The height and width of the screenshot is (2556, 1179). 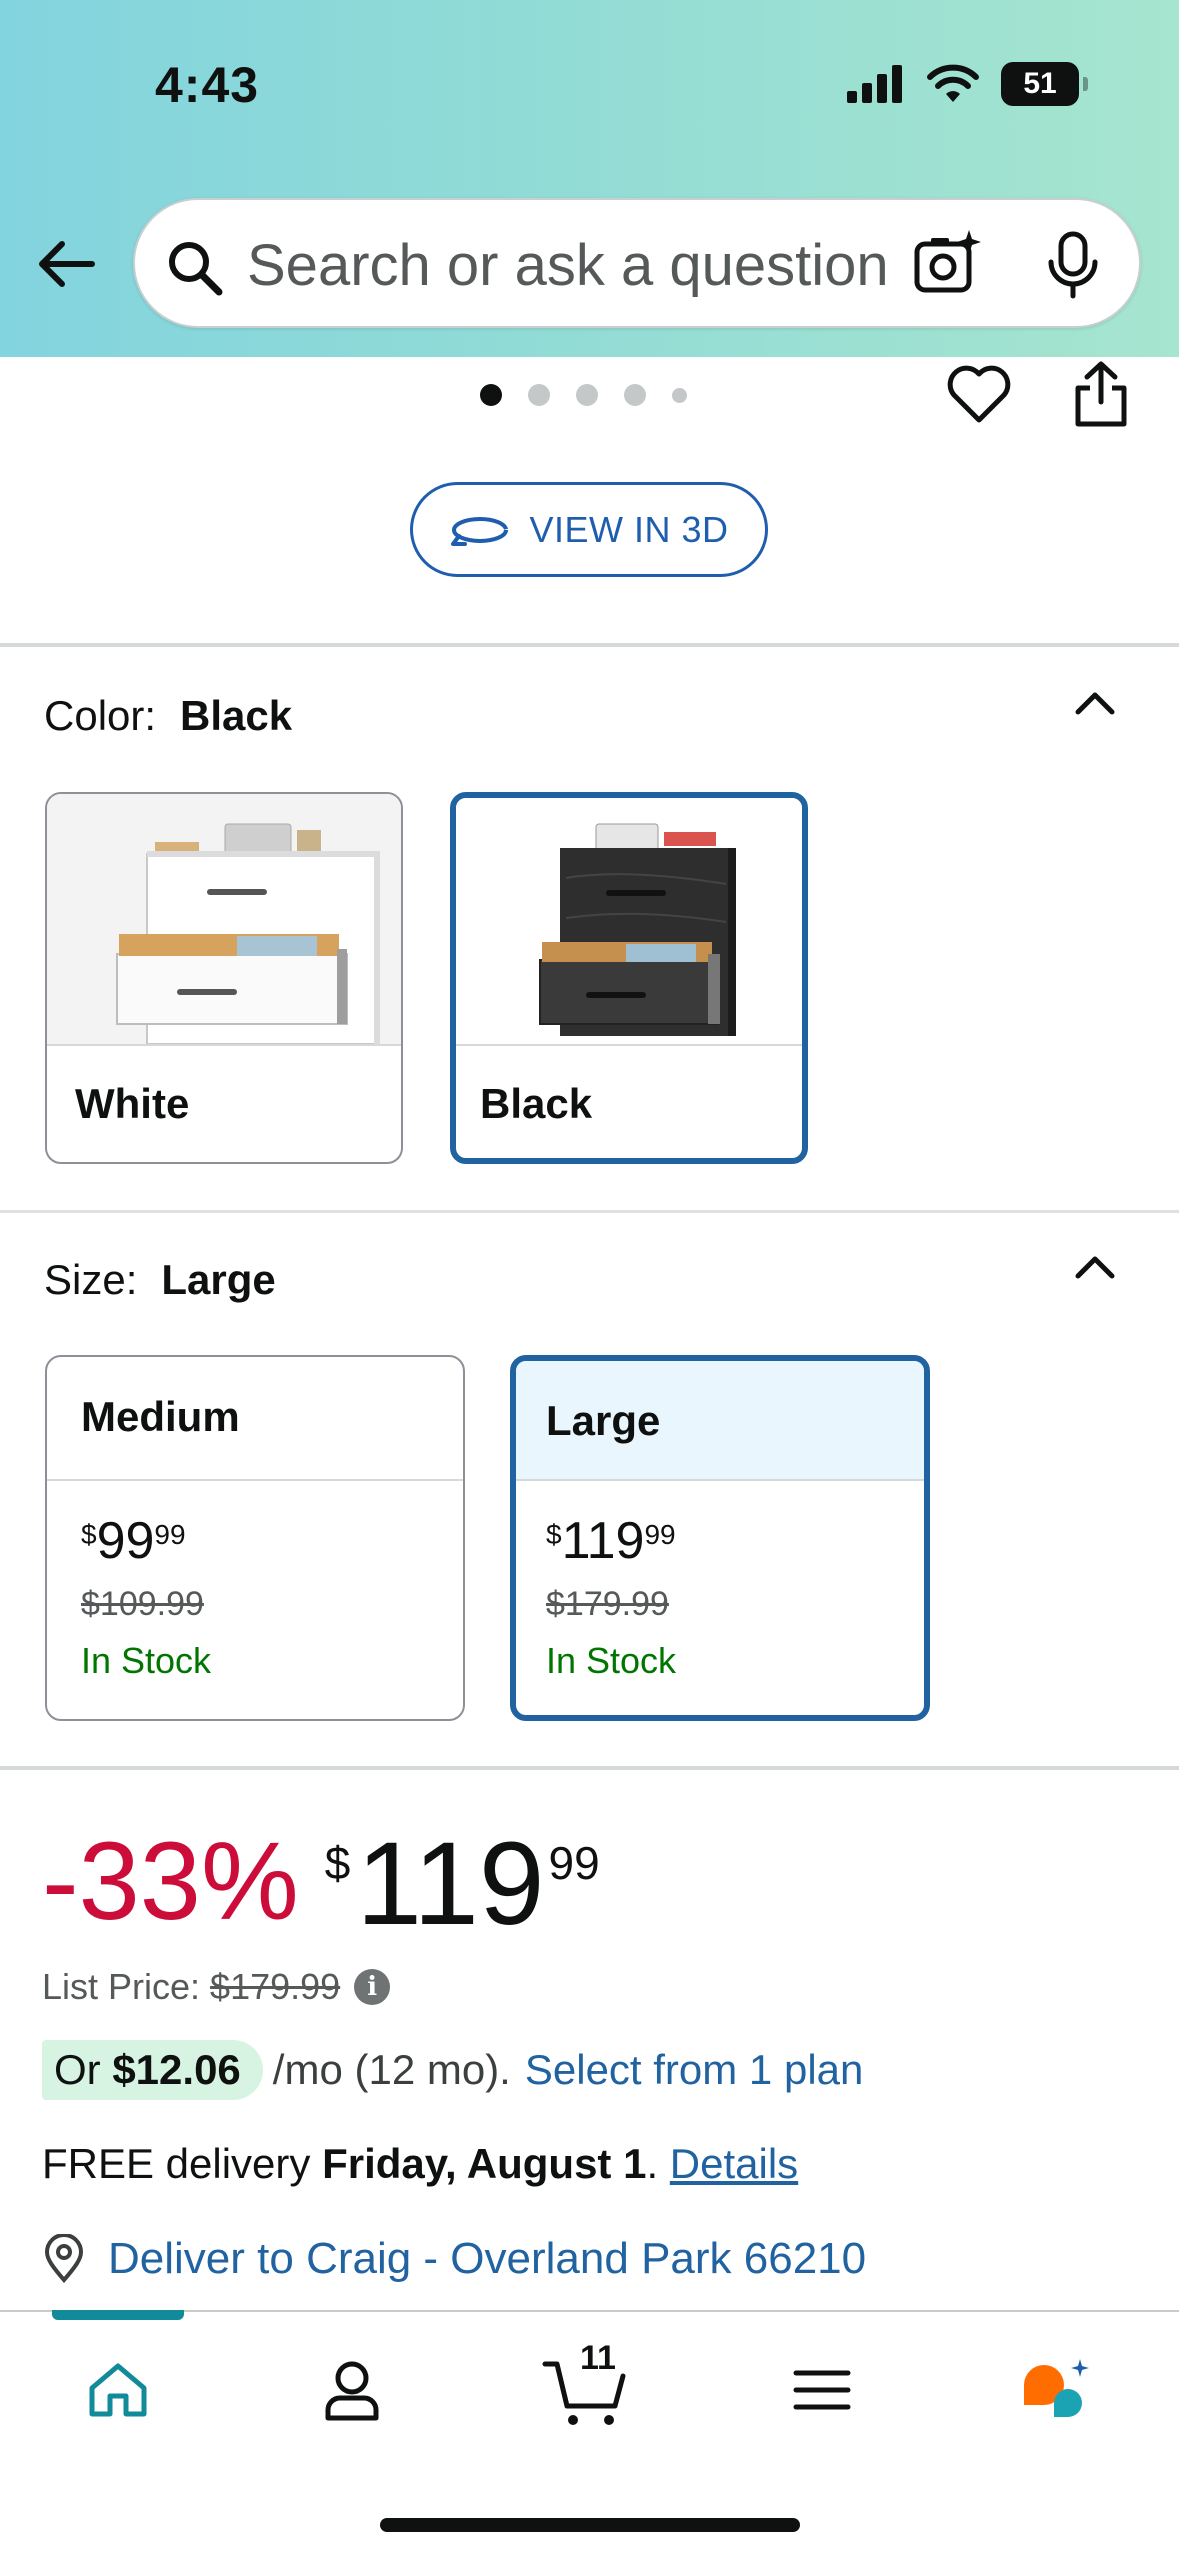 I want to click on wifi-icon, so click(x=953, y=83).